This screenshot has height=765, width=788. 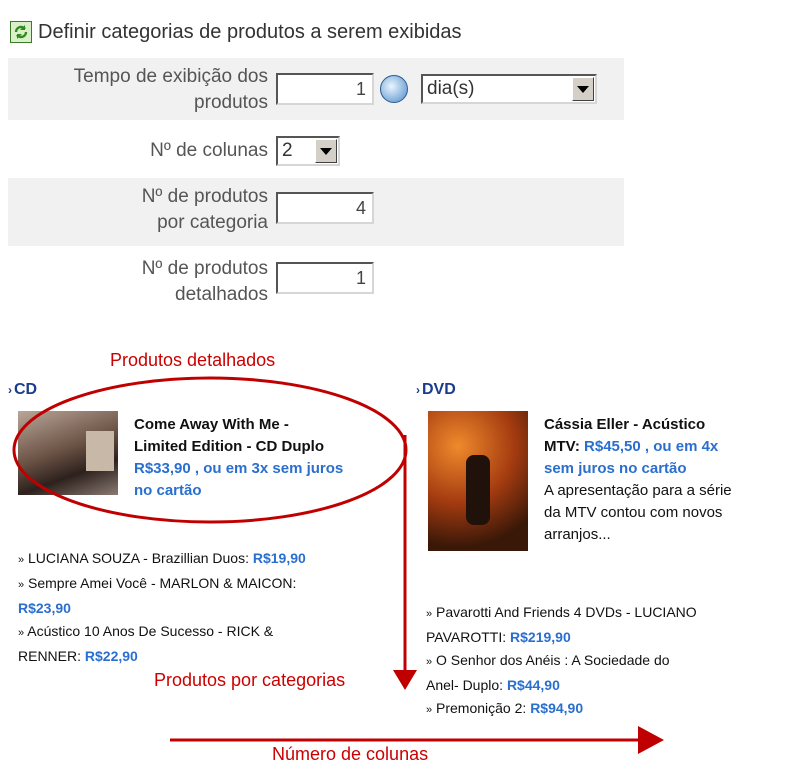 I want to click on annotation-number-of-columns: Número de colunas, so click(x=350, y=754).